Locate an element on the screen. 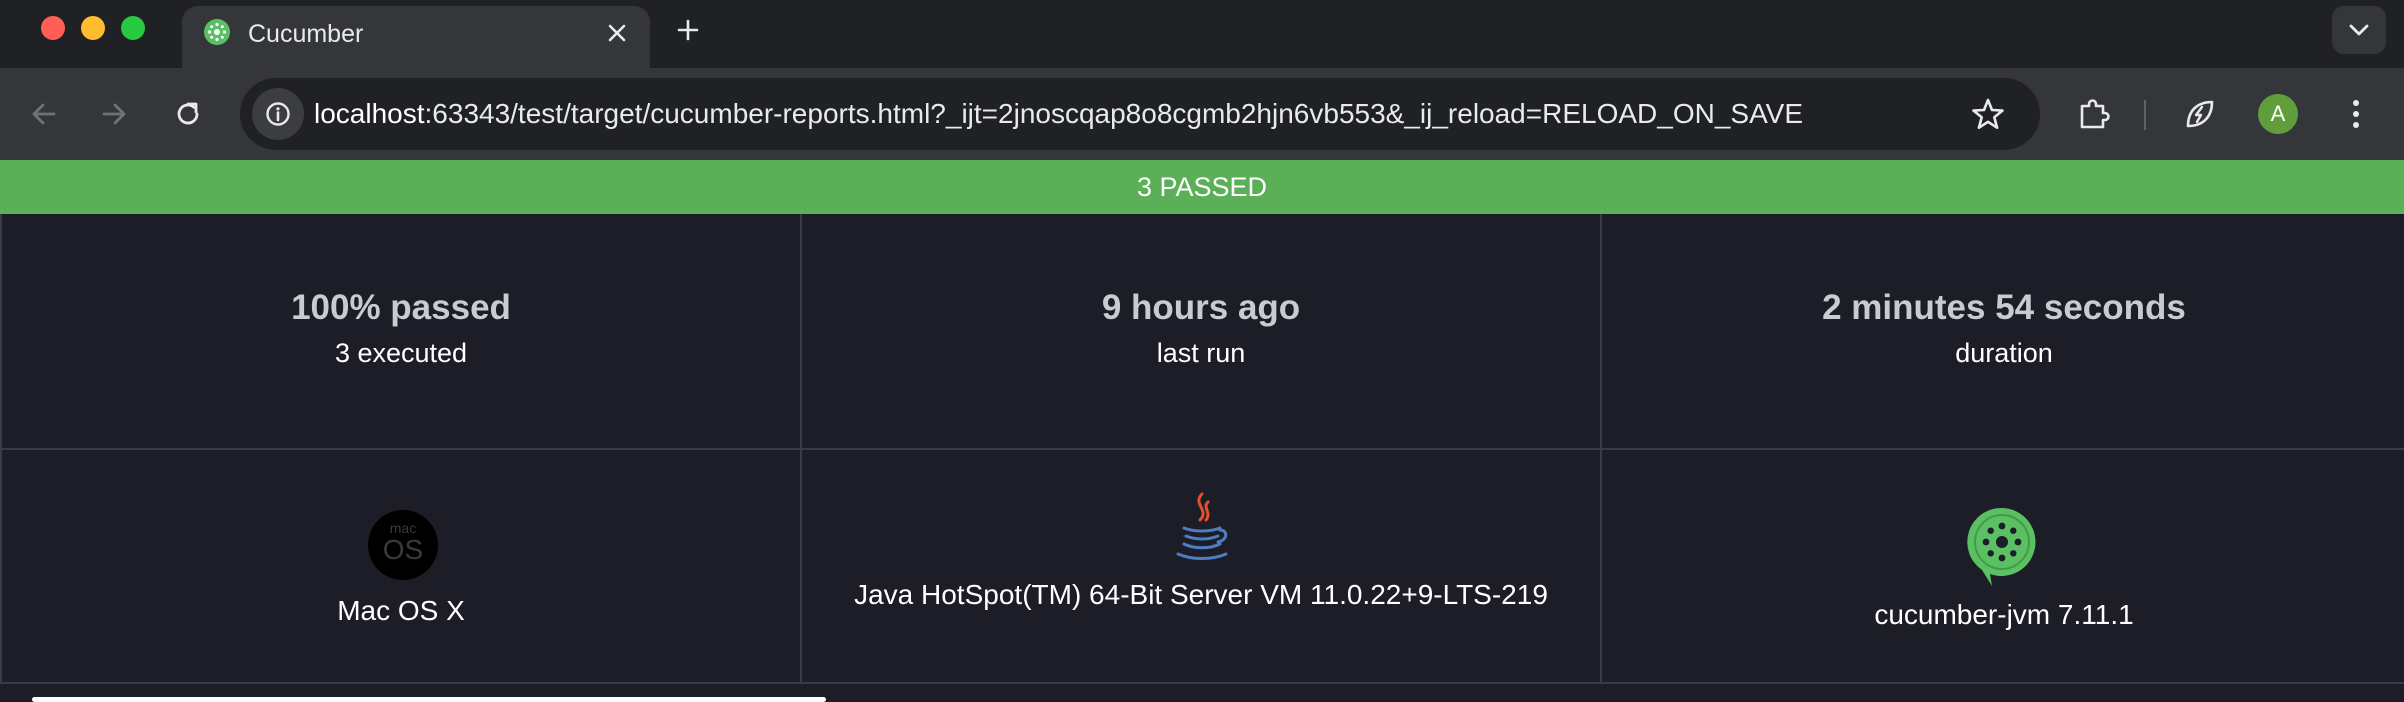 The image size is (2404, 702). reload-icon is located at coordinates (188, 113).